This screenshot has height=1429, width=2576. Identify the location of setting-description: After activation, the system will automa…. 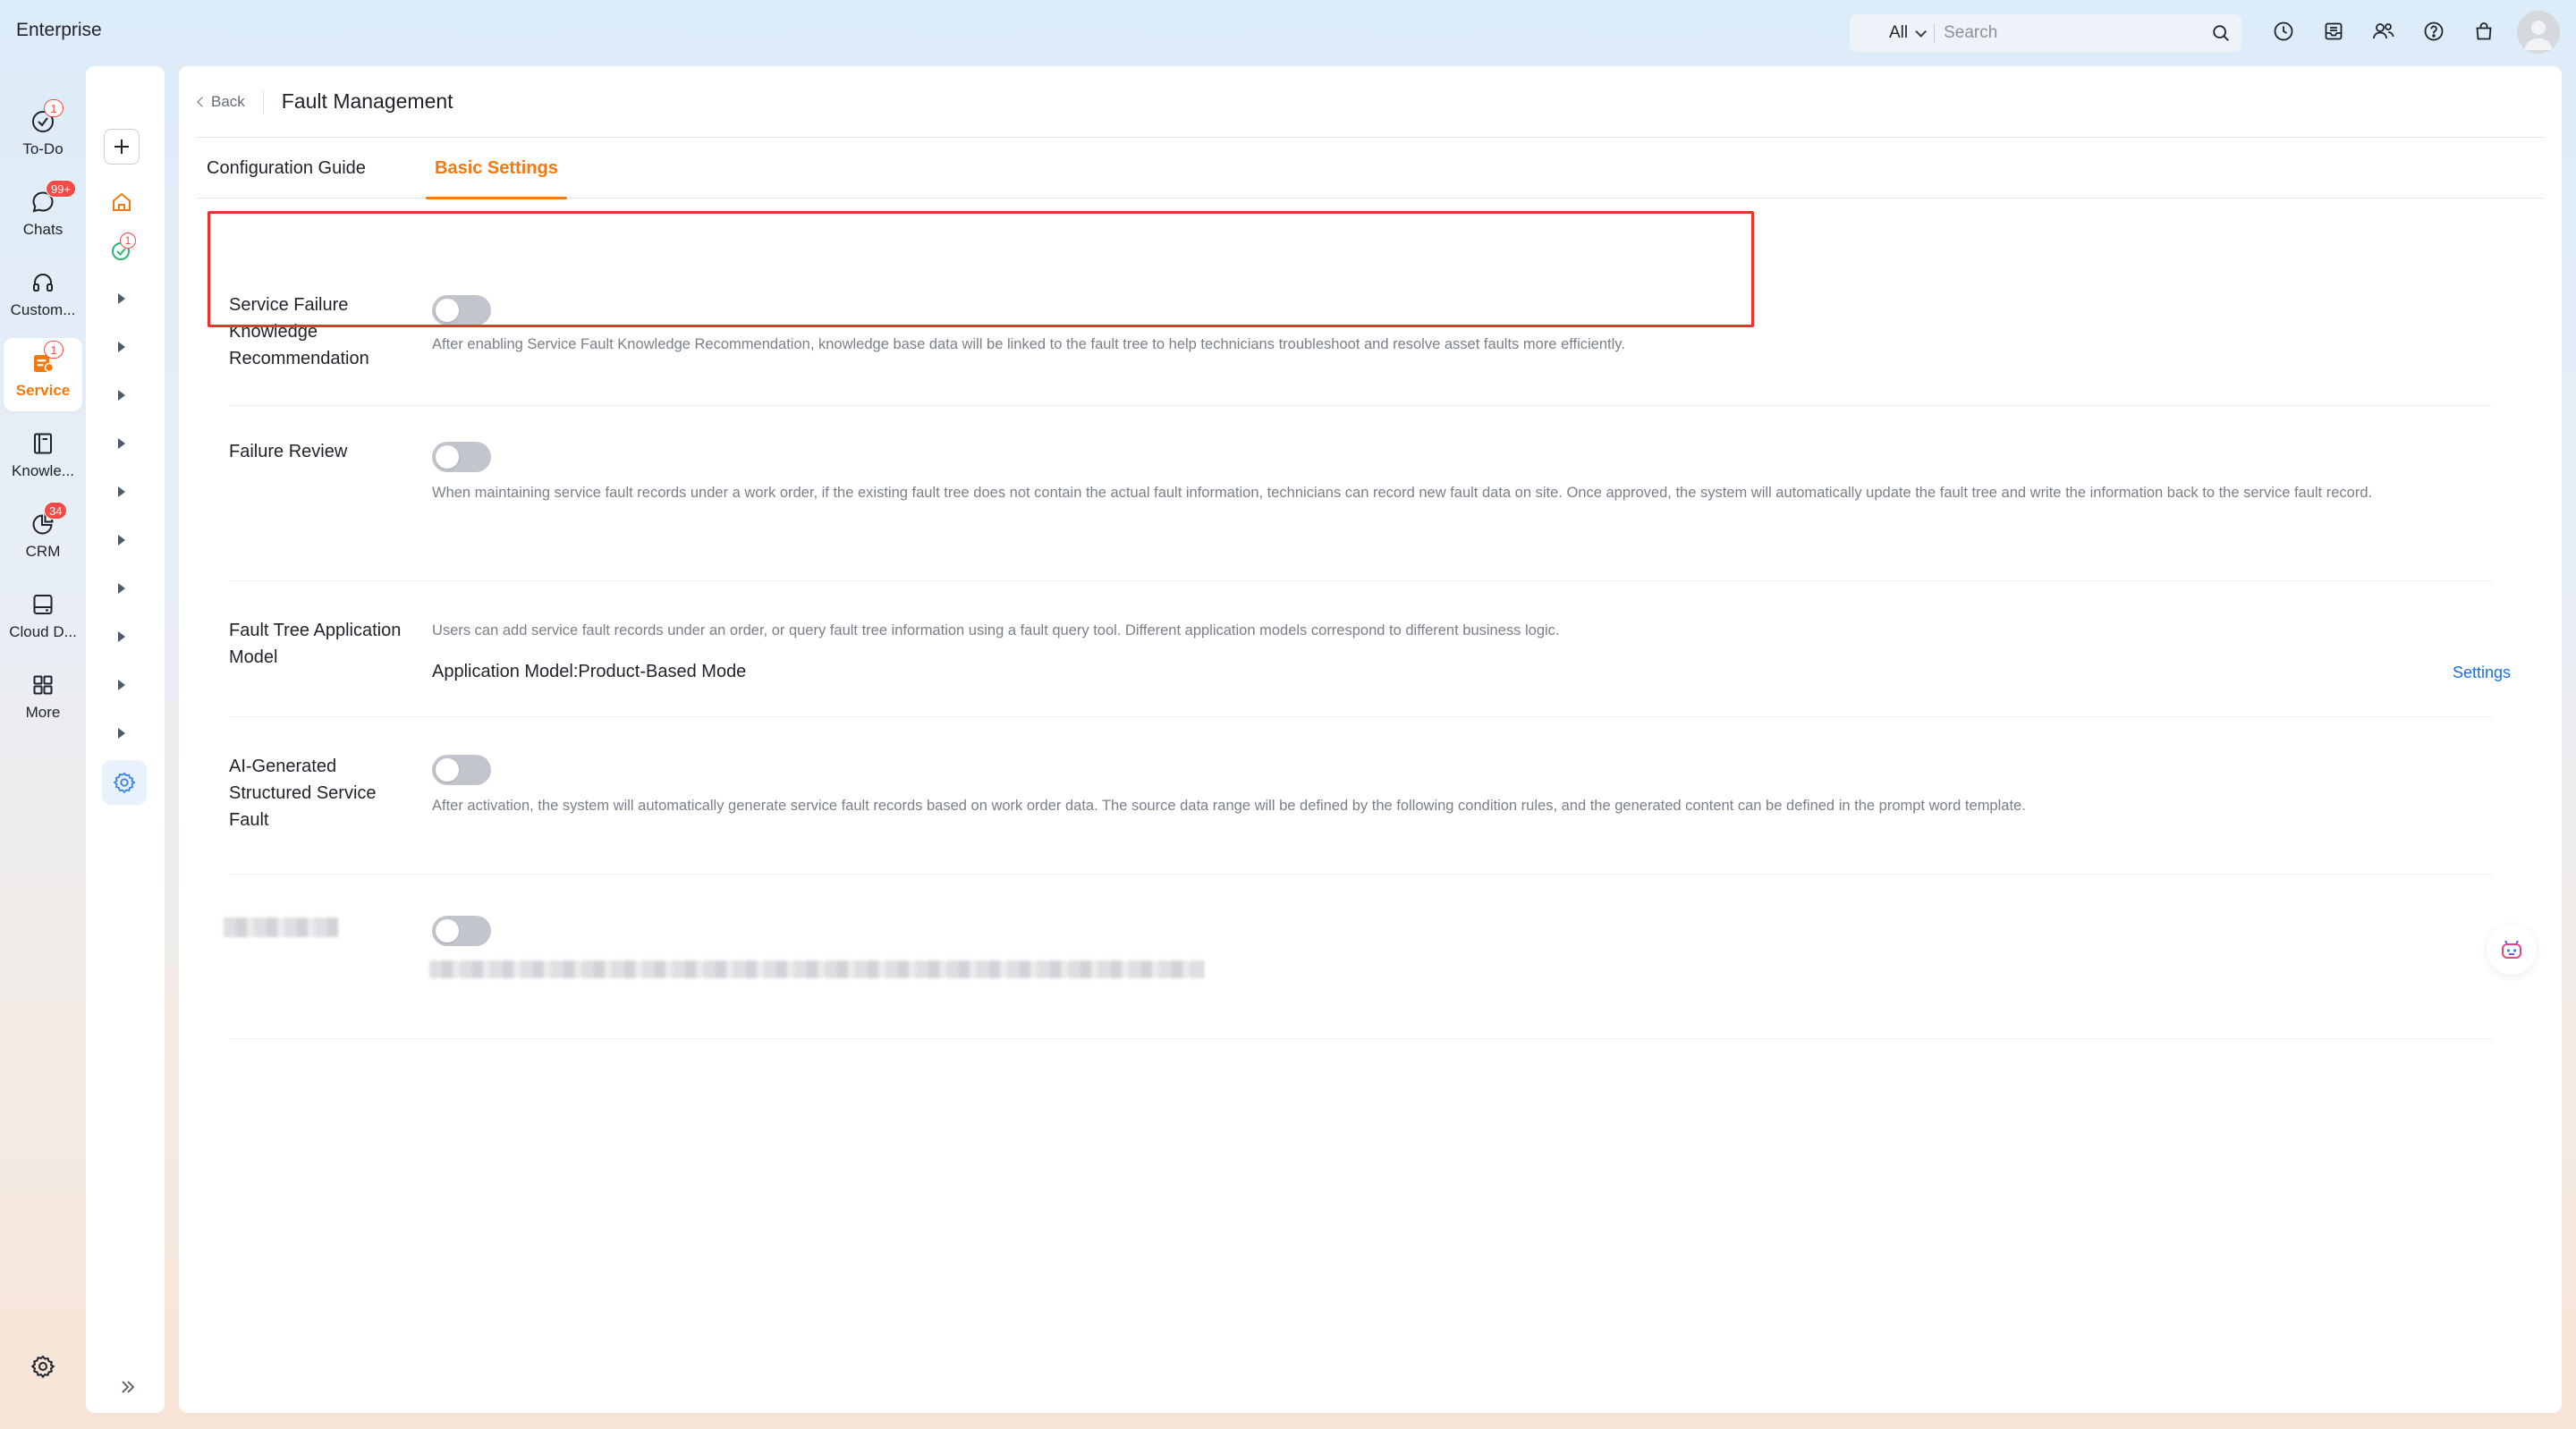
(1229, 806).